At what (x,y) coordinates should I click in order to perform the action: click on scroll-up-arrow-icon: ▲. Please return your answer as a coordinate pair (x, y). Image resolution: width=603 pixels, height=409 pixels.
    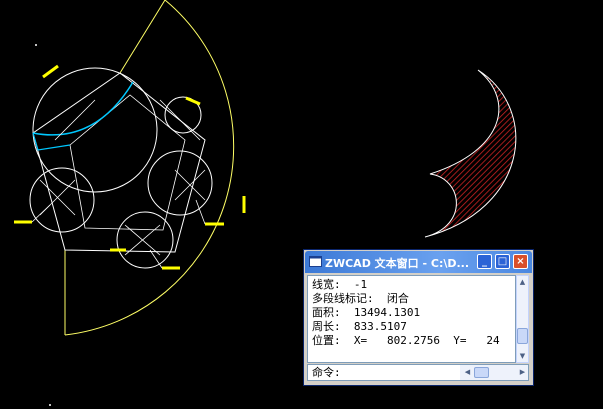
    Looking at the image, I should click on (522, 282).